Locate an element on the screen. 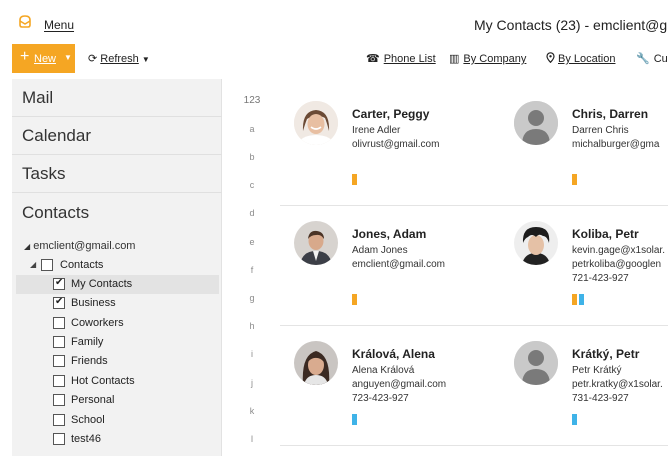  account-node: ◢ emclient@gmail.com is located at coordinates (79, 246).